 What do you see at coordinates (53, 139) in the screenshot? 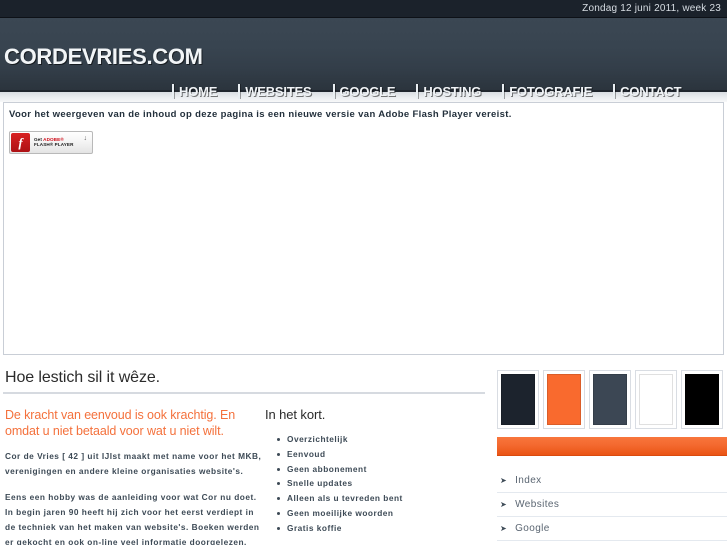
I see `flash-adobe-text: ADOBE®` at bounding box center [53, 139].